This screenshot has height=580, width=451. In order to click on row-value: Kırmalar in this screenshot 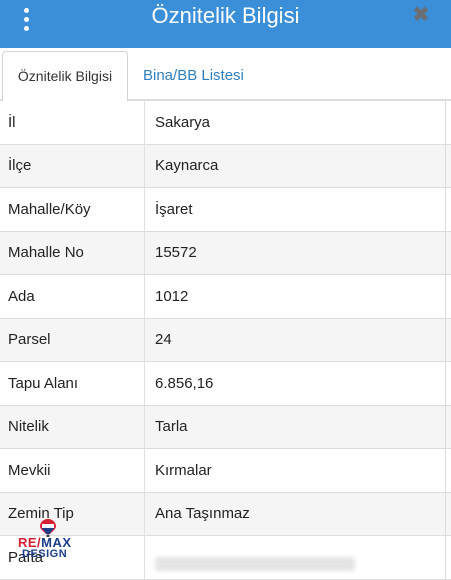, I will do `click(183, 470)`.